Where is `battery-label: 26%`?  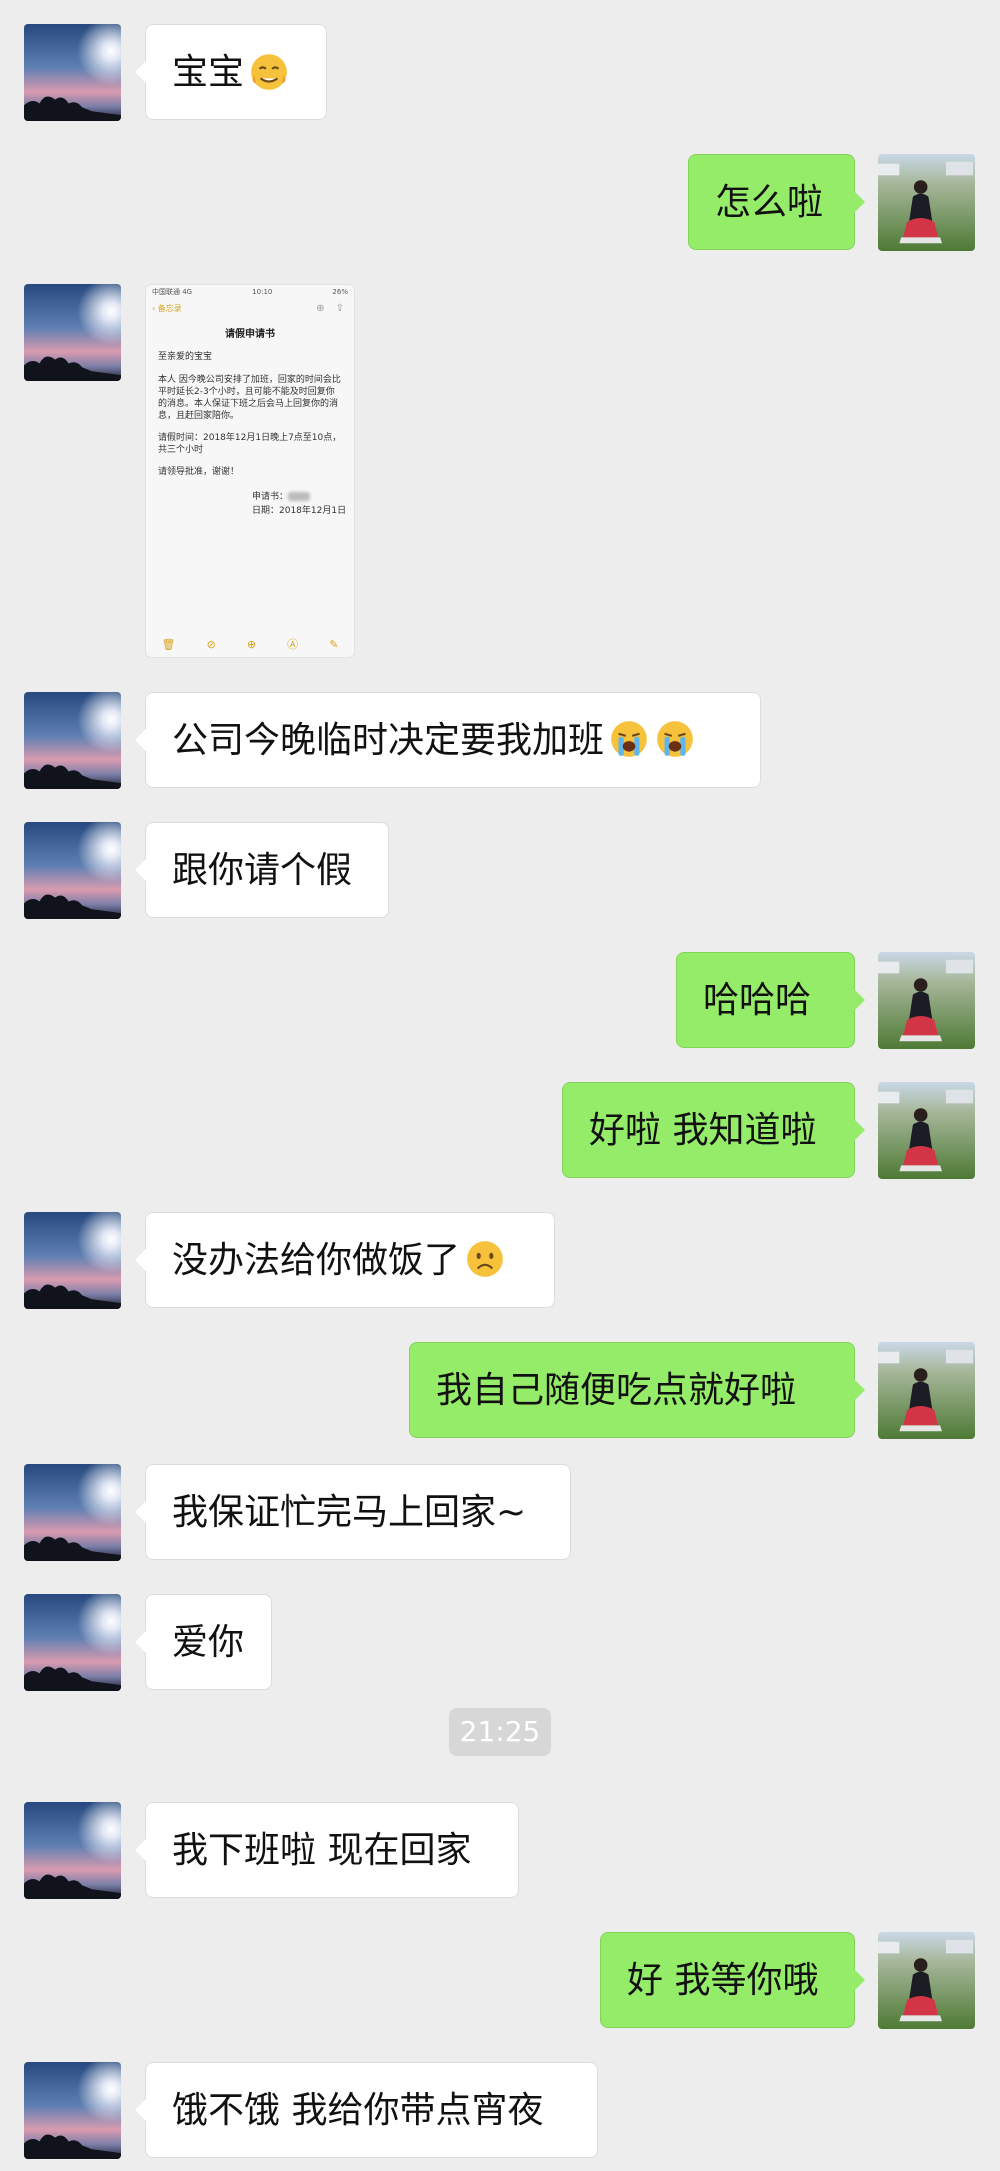 battery-label: 26% is located at coordinates (340, 292).